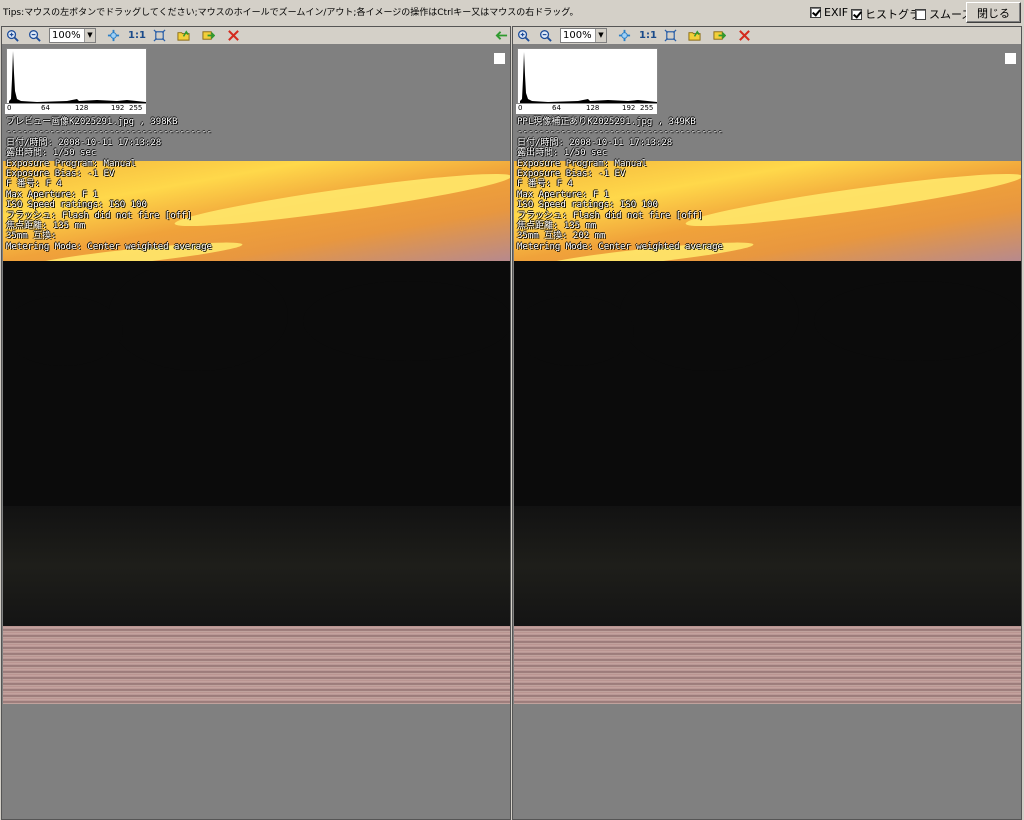 The width and height of the screenshot is (1024, 820). Describe the element at coordinates (943, 14) in the screenshot. I see `smooth-checkbox: スムーズ` at that location.